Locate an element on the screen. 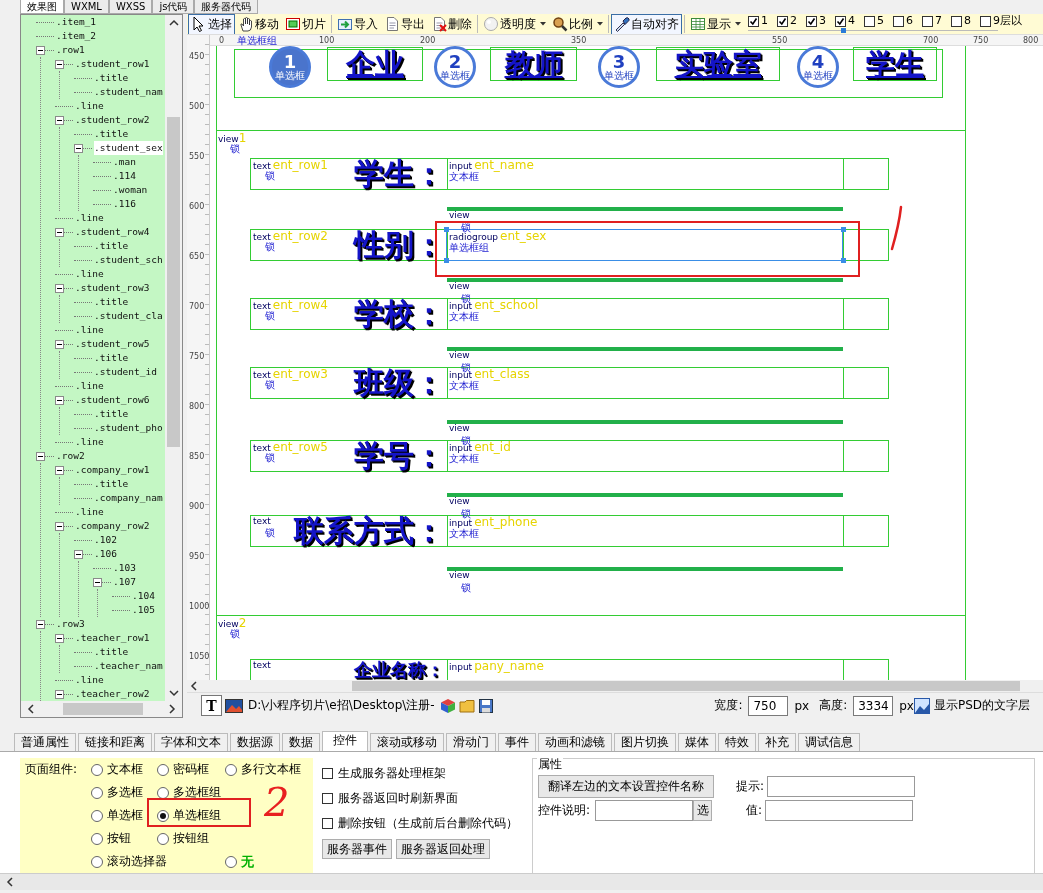 The width and height of the screenshot is (1043, 893). tree-item: .103 is located at coordinates (124, 568).